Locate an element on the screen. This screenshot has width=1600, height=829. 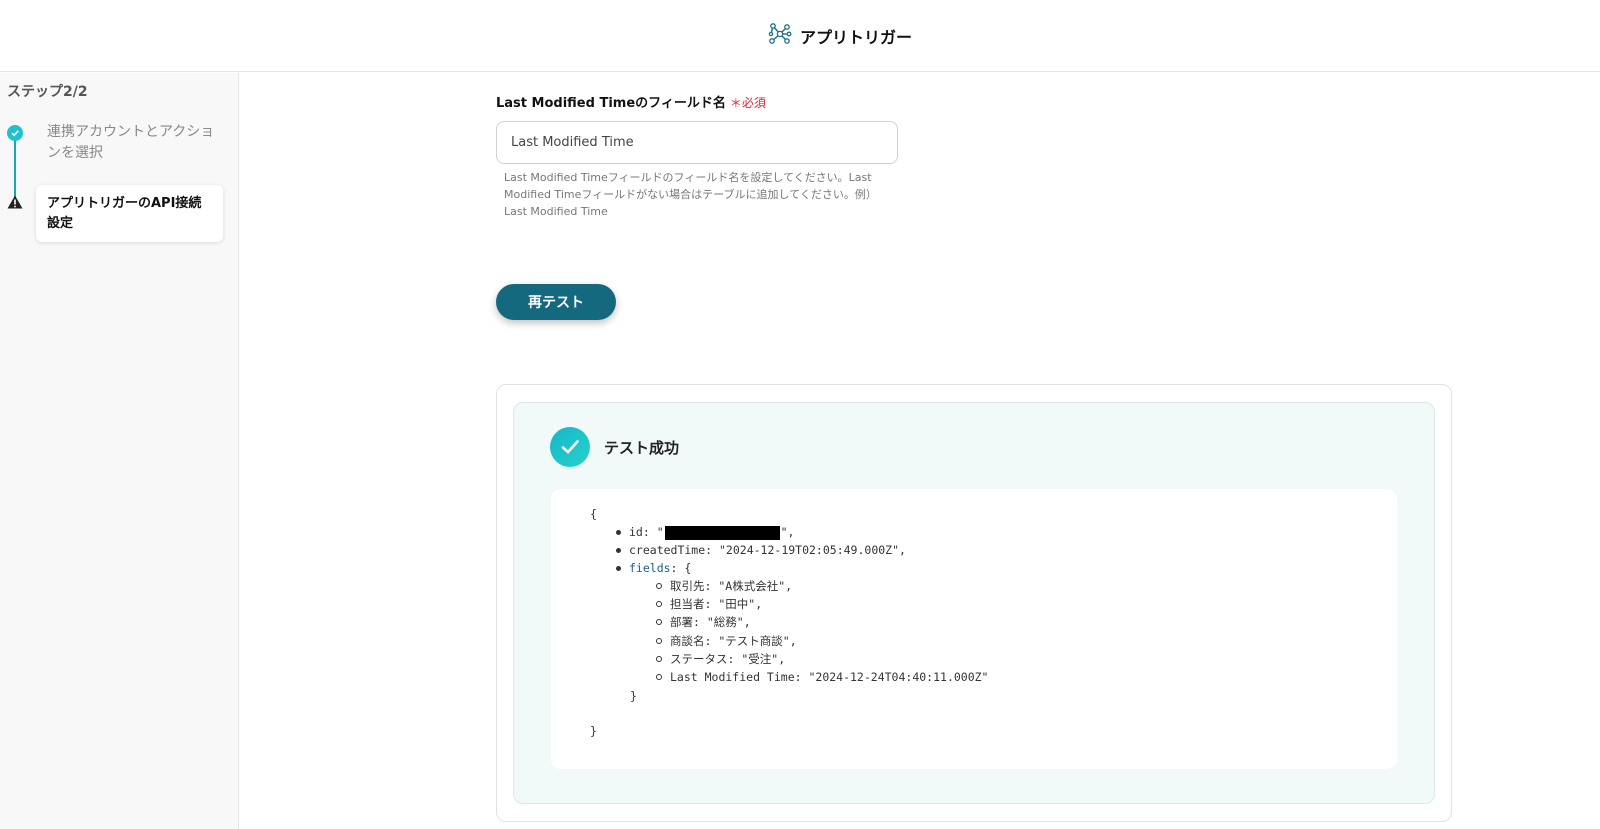
test-status-text: テスト成功 is located at coordinates (642, 448).